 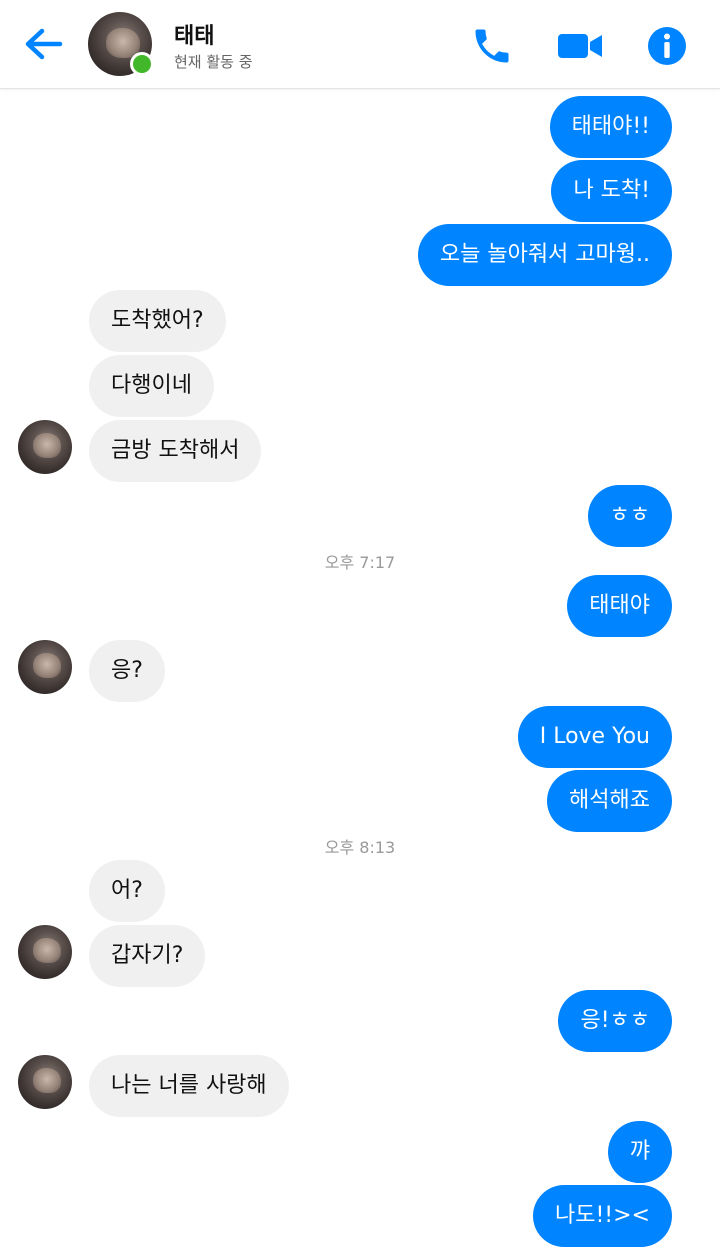 What do you see at coordinates (610, 127) in the screenshot?
I see `sent-message: 태태야!!` at bounding box center [610, 127].